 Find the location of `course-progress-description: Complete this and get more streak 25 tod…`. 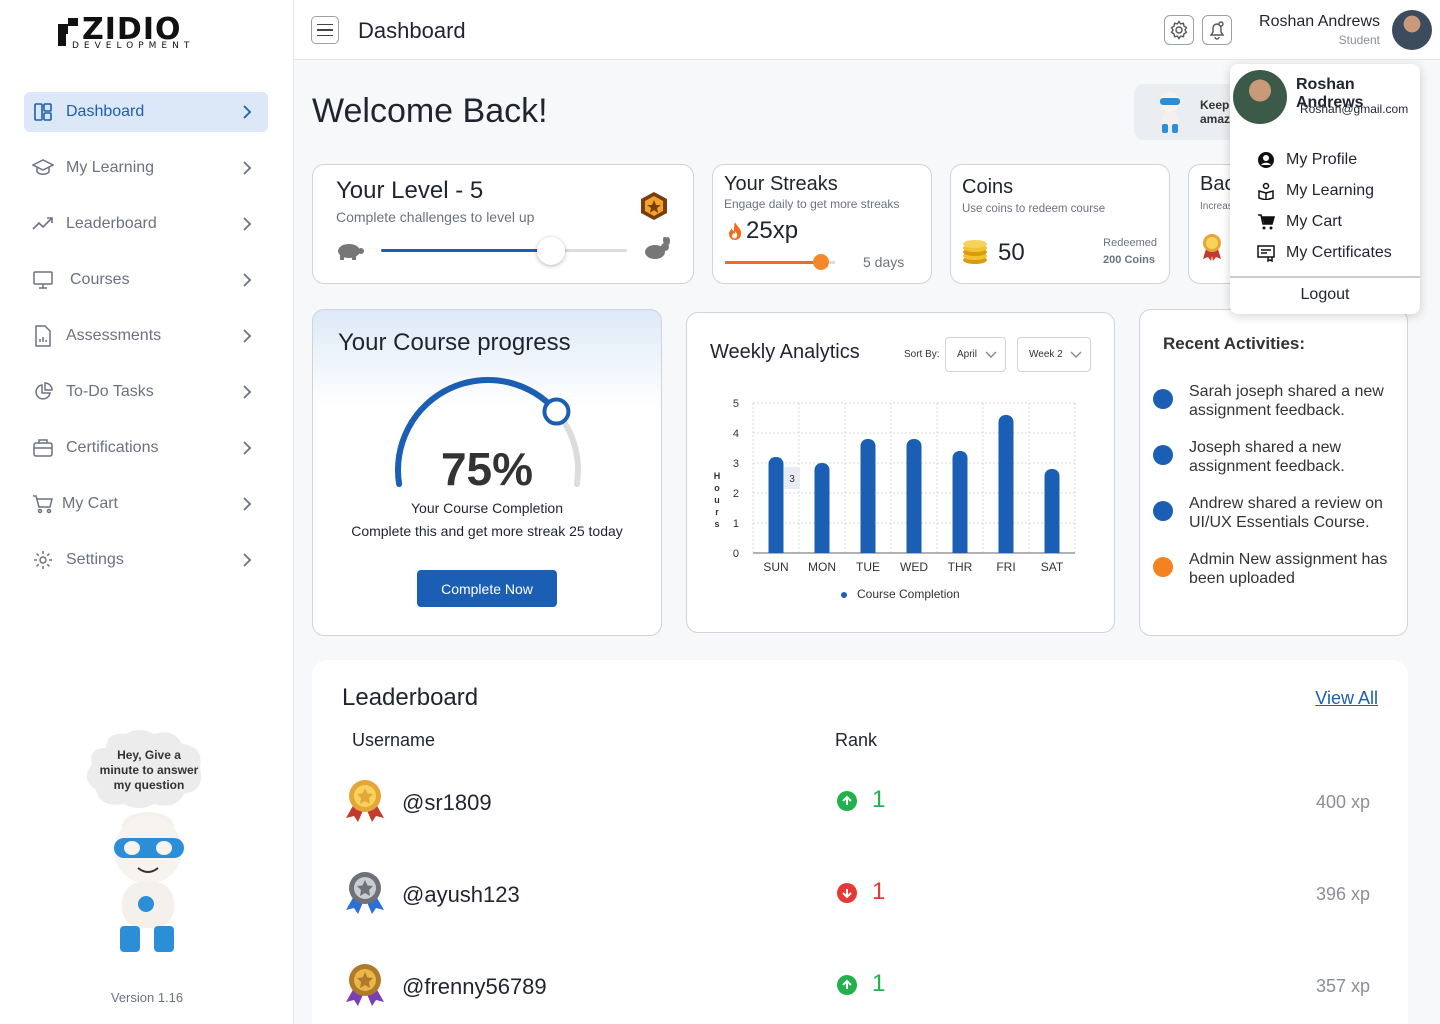

course-progress-description: Complete this and get more streak 25 tod… is located at coordinates (487, 531).